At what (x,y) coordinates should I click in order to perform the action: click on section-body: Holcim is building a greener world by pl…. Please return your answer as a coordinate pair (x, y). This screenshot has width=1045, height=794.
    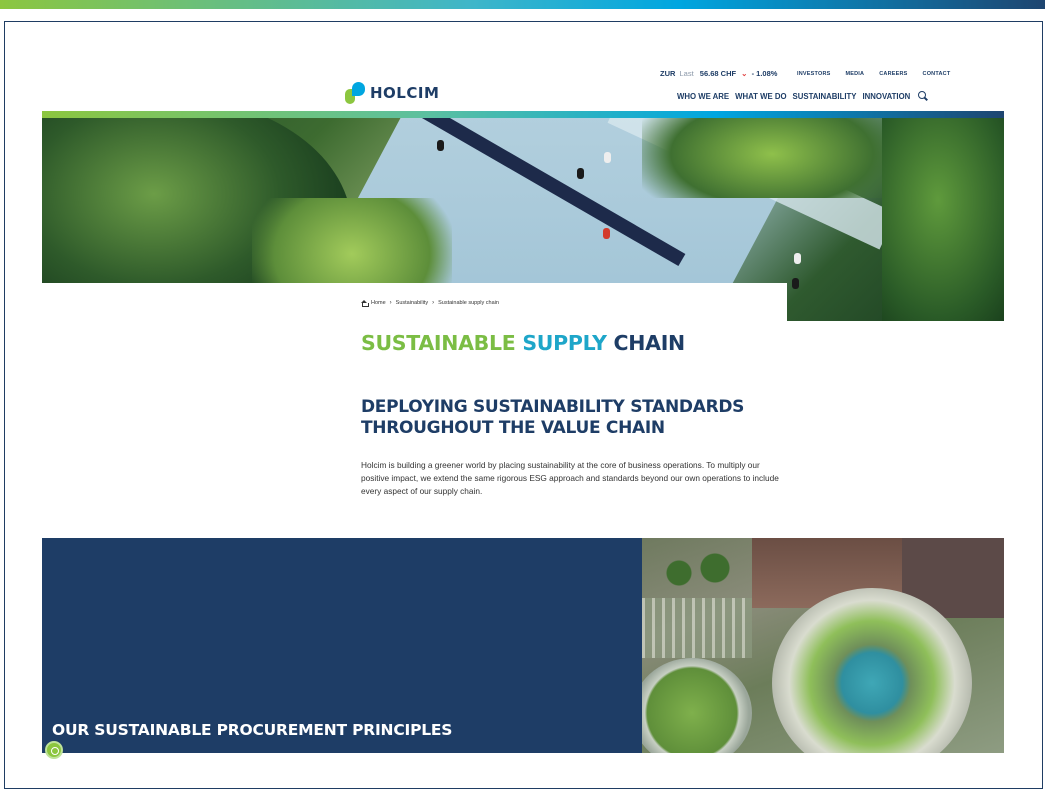
    Looking at the image, I should click on (570, 478).